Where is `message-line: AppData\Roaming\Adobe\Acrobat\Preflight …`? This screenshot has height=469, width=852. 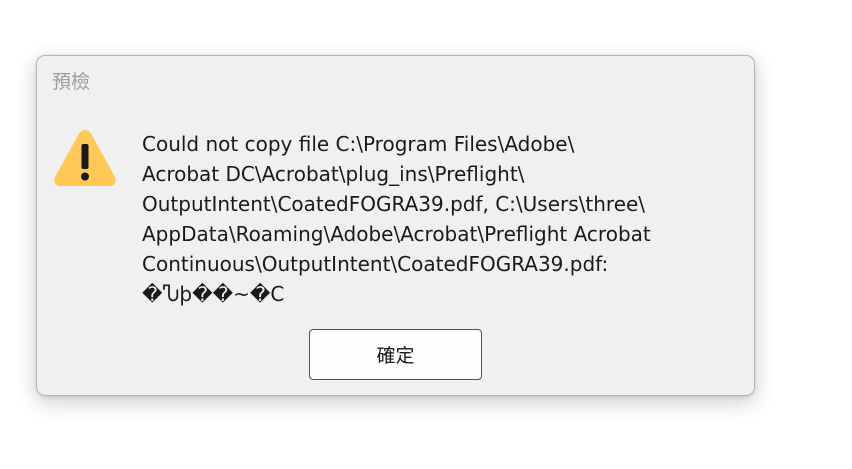
message-line: AppData\Roaming\Adobe\Acrobat\Preflight … is located at coordinates (396, 234).